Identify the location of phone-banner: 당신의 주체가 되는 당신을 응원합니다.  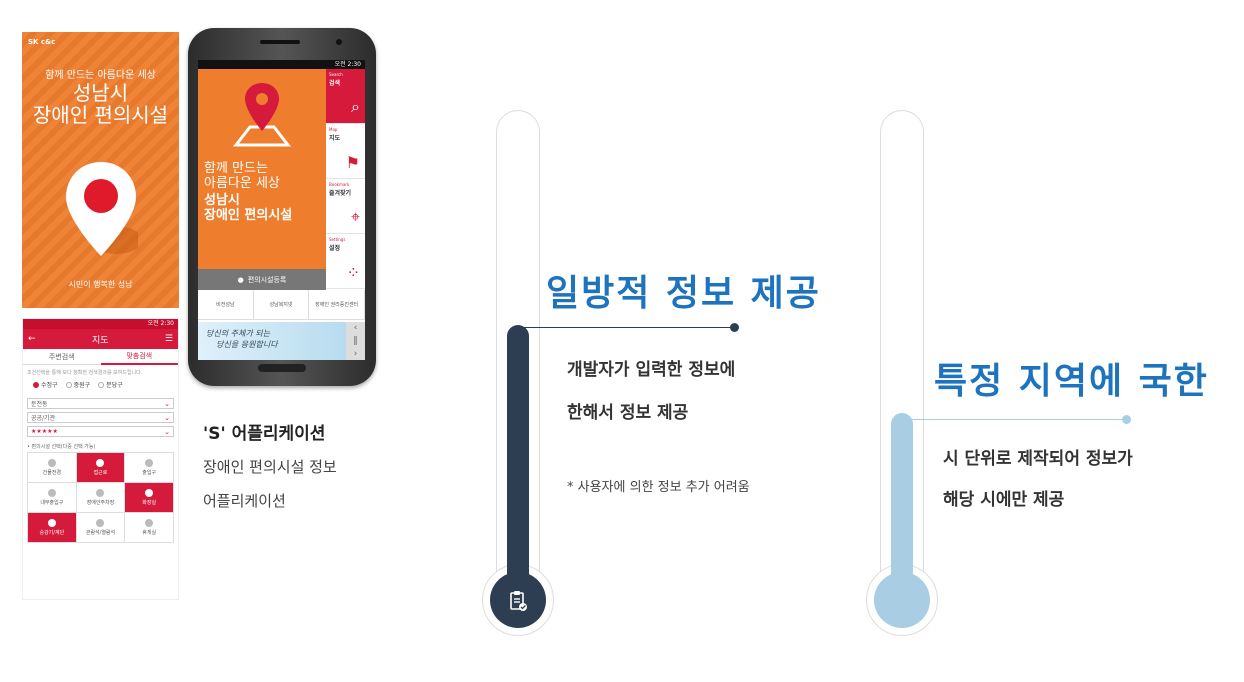
(272, 341).